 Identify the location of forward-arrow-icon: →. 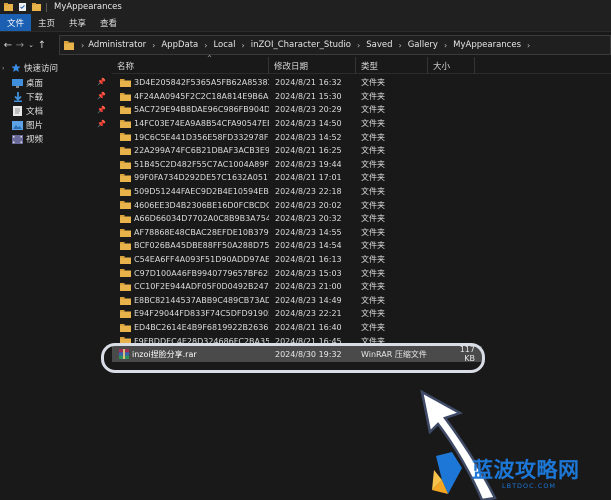
(20, 45).